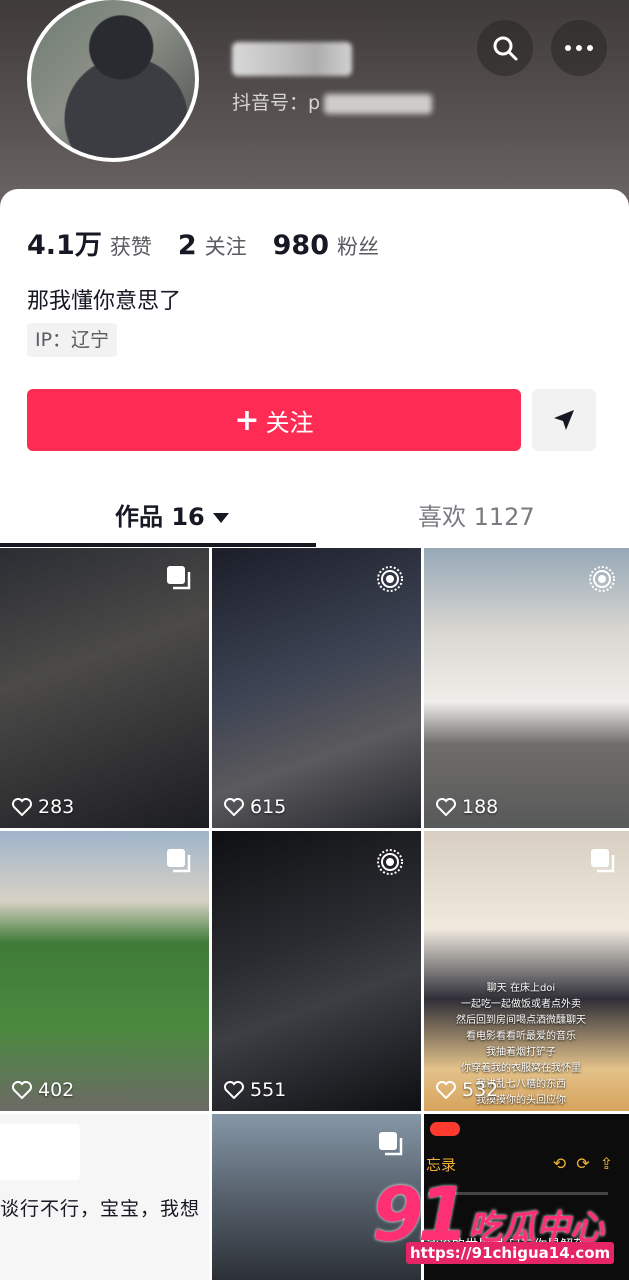 Image resolution: width=629 pixels, height=1280 pixels. Describe the element at coordinates (187, 245) in the screenshot. I see `stat-following-value: 2` at that location.